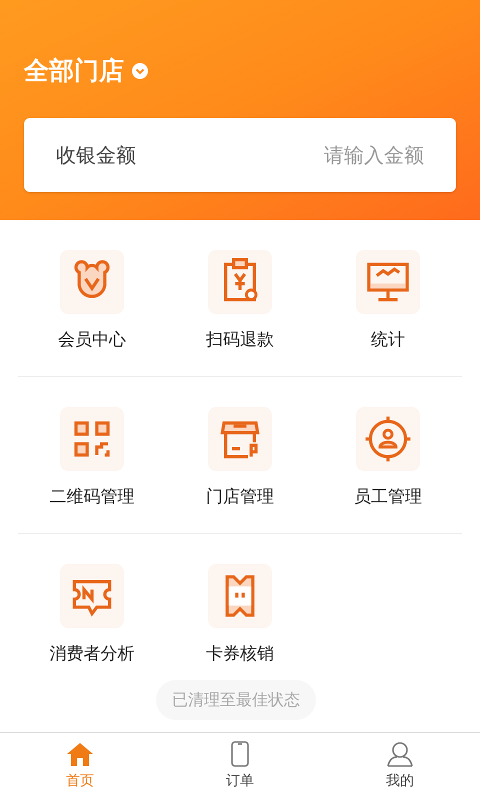 The height and width of the screenshot is (800, 480). What do you see at coordinates (240, 439) in the screenshot?
I see `storefront-icon` at bounding box center [240, 439].